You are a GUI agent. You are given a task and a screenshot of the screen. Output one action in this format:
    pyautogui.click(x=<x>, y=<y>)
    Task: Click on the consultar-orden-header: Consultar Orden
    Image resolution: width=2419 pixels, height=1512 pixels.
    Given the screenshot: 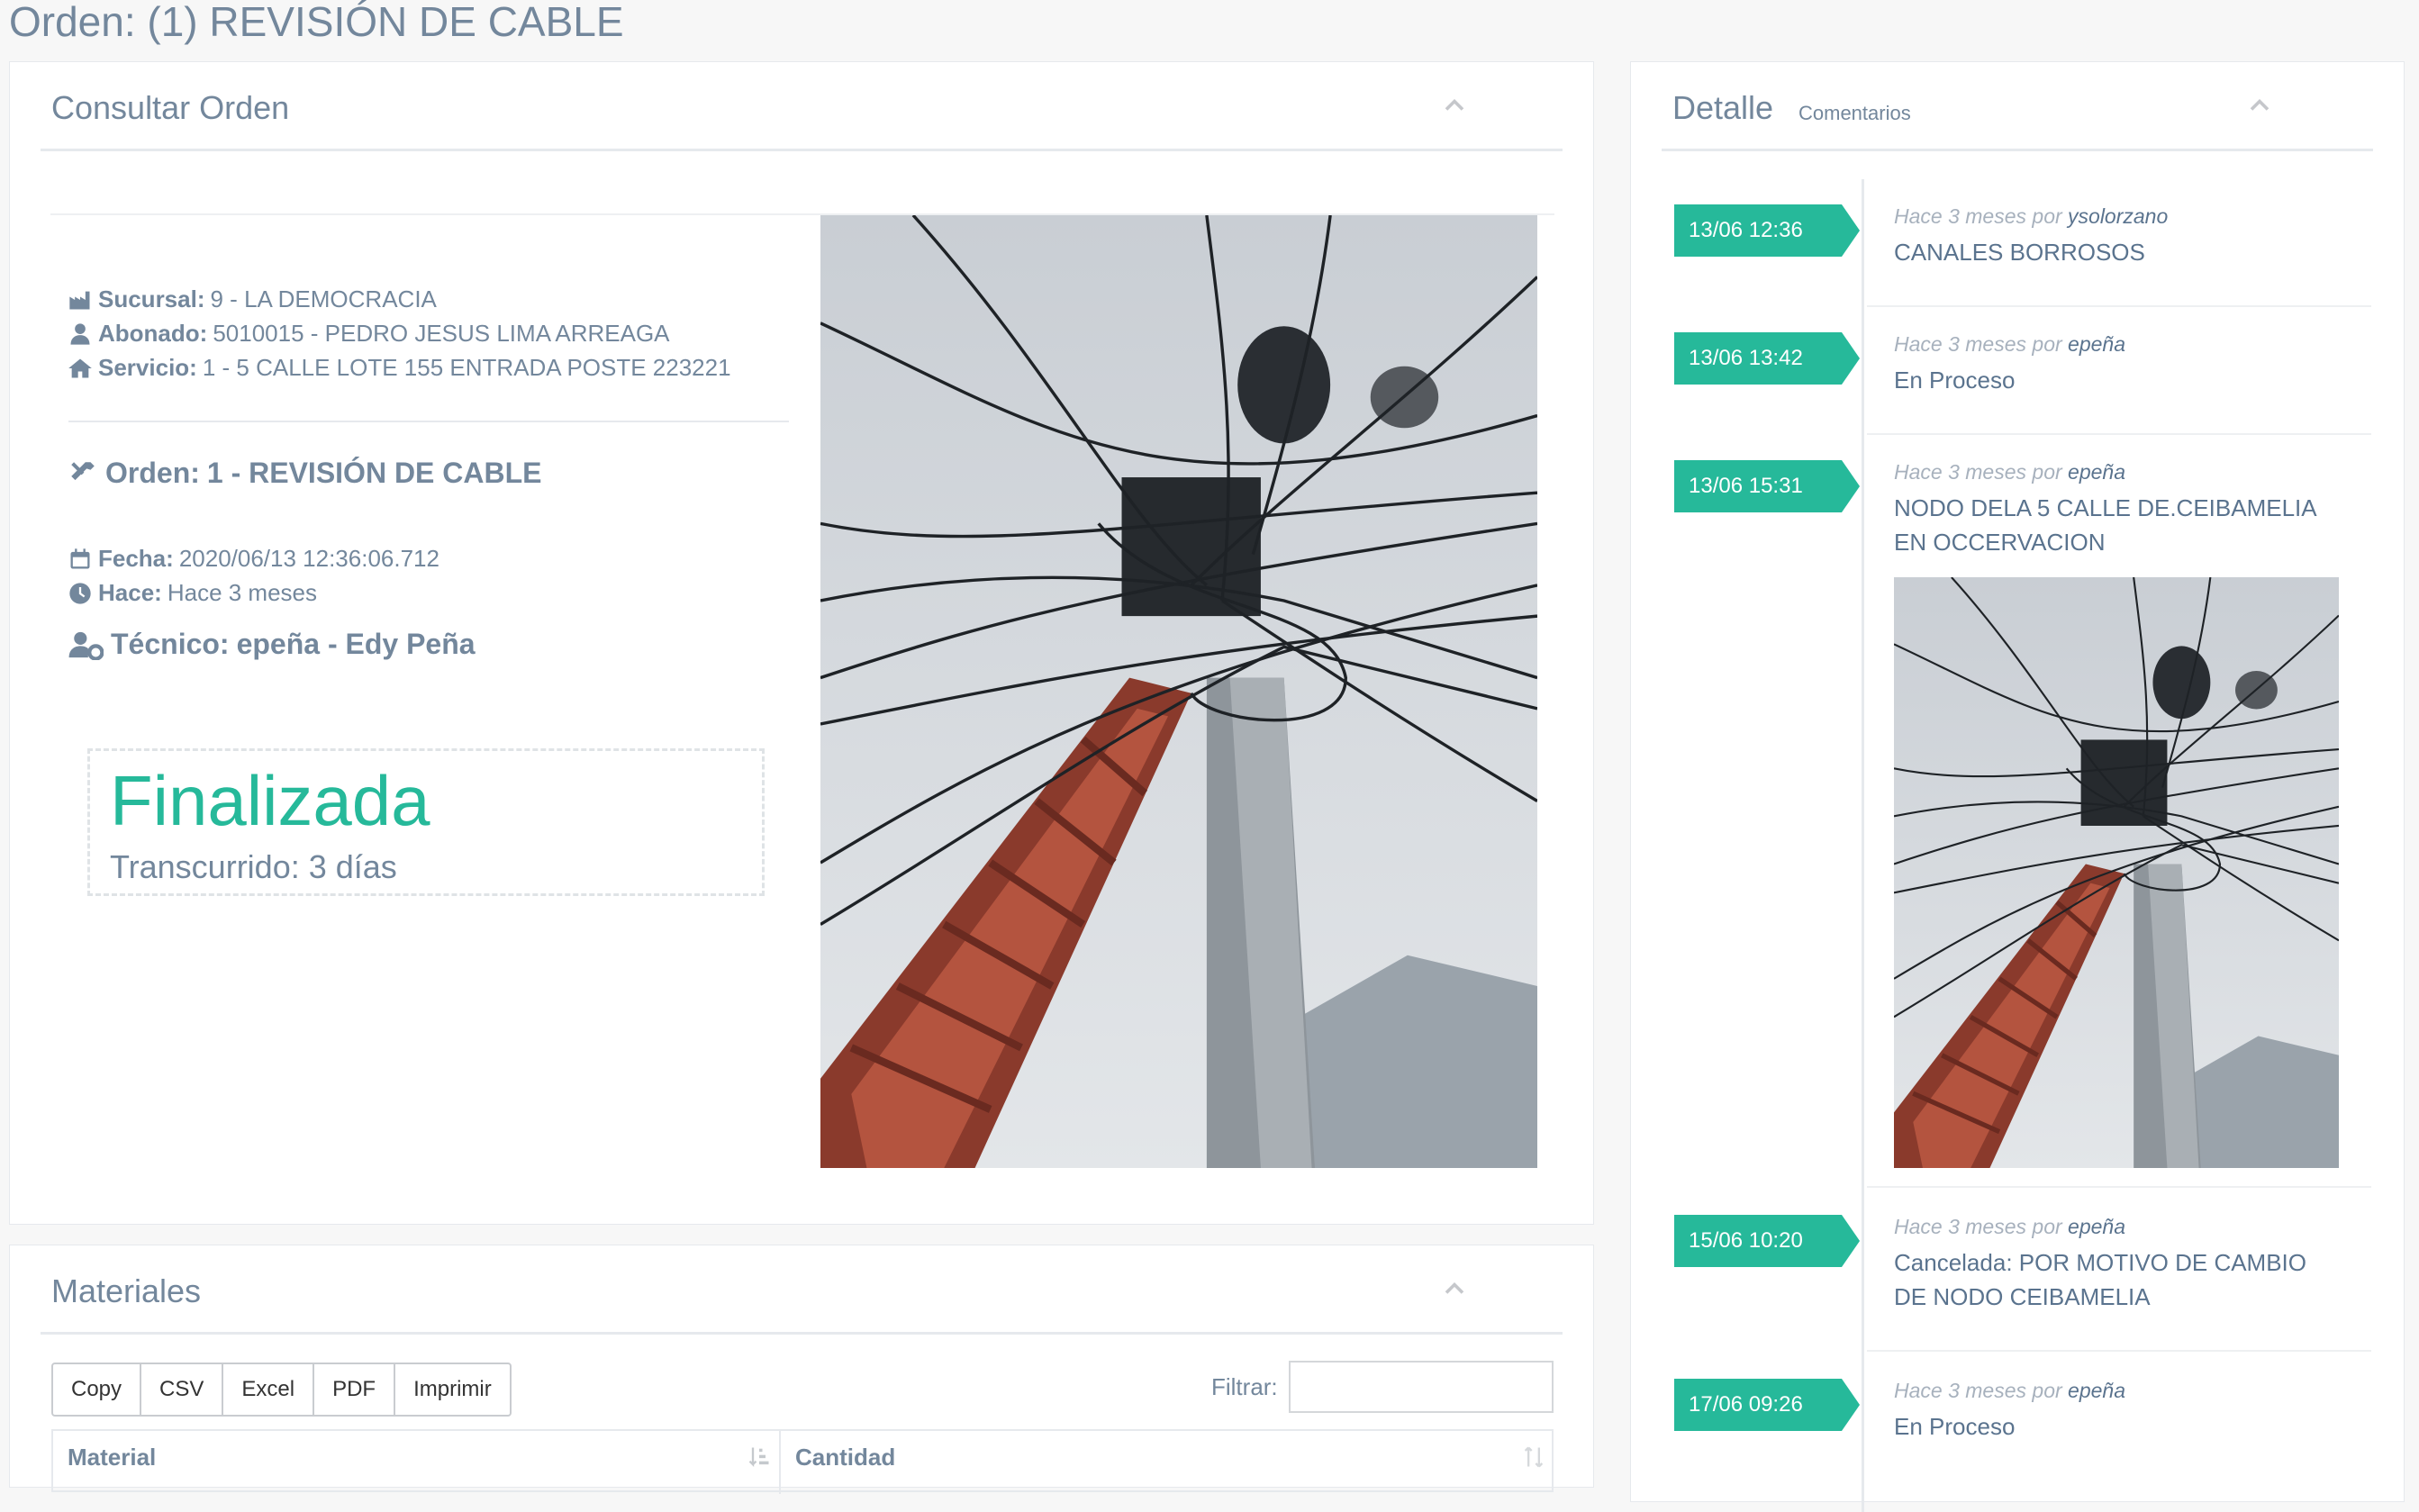 What is the action you would take?
    pyautogui.click(x=802, y=106)
    